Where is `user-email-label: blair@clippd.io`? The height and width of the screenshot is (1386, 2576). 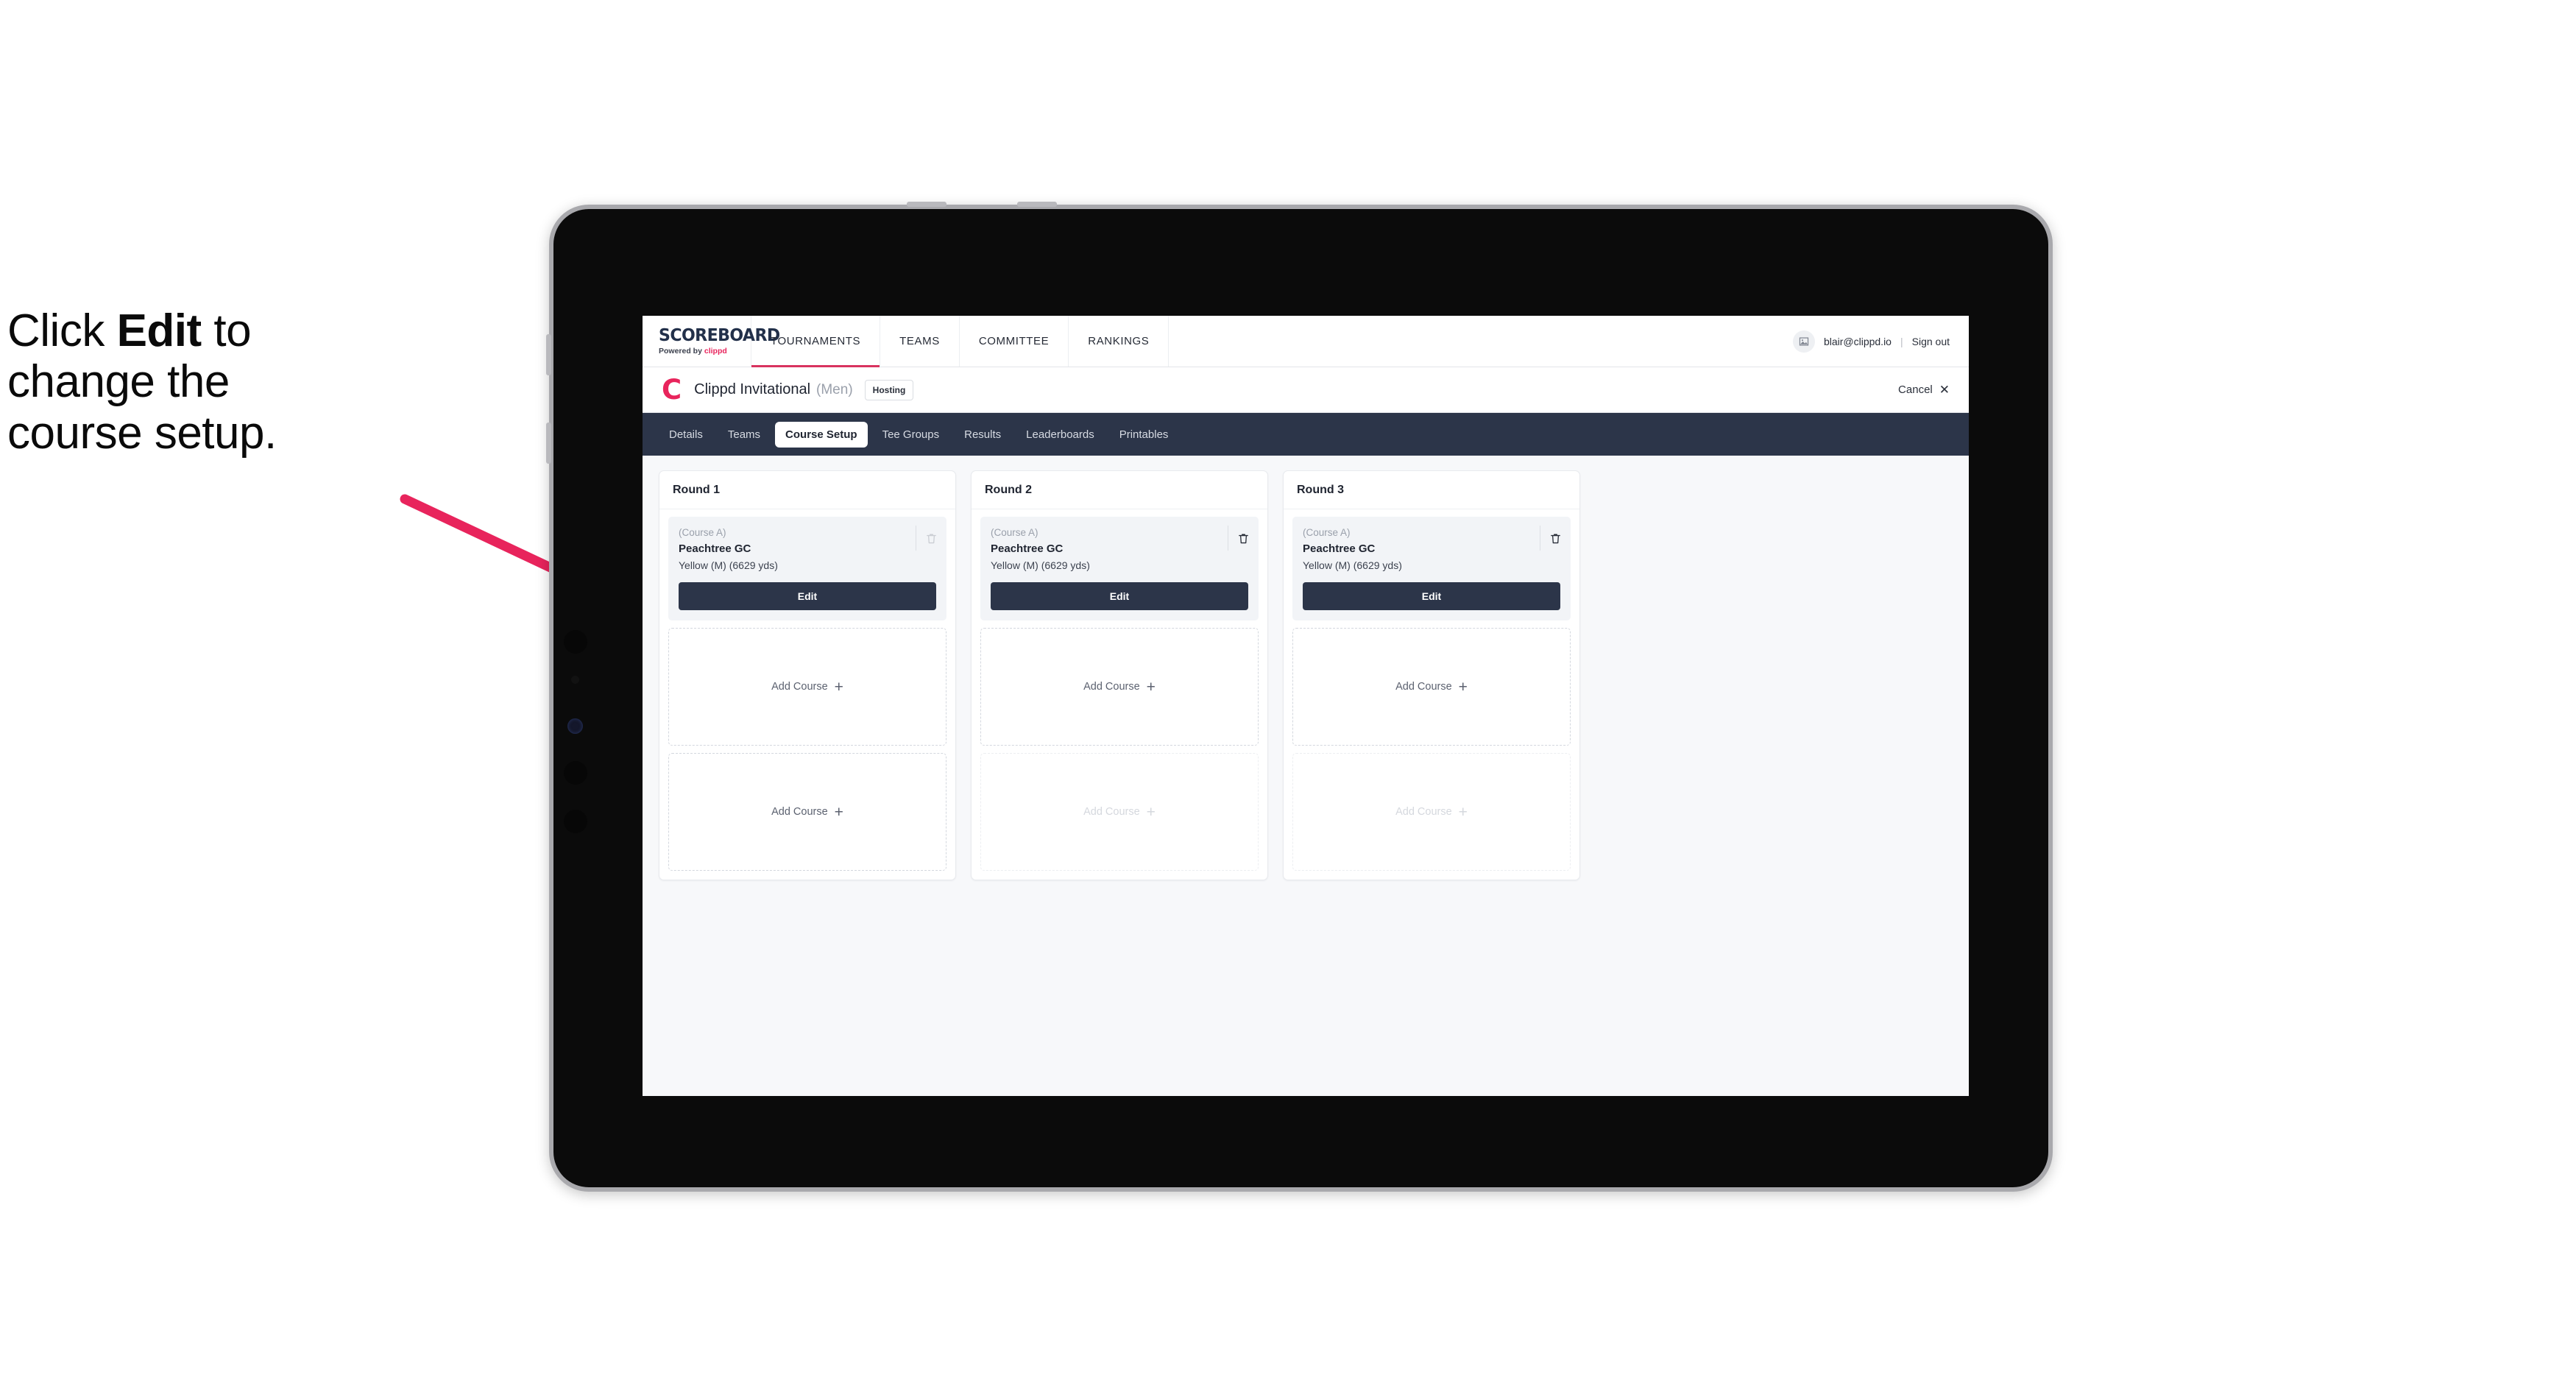 user-email-label: blair@clippd.io is located at coordinates (1857, 341).